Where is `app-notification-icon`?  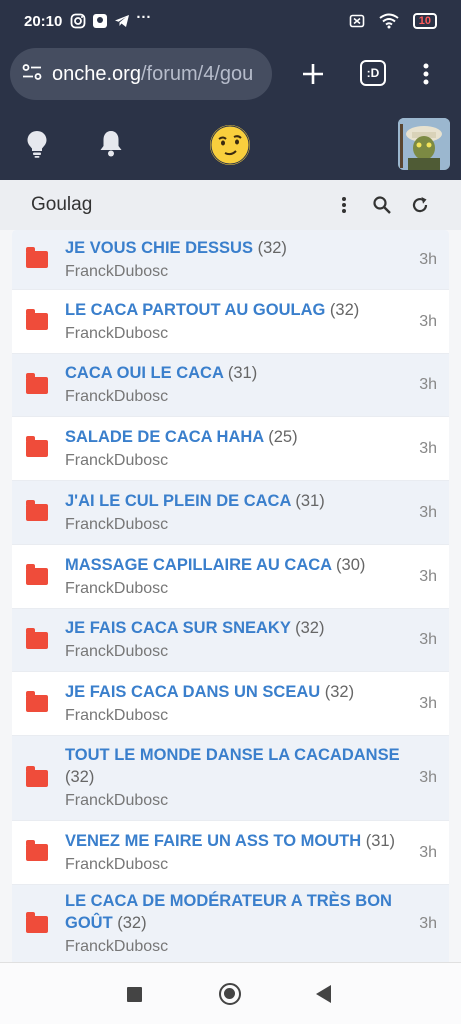 app-notification-icon is located at coordinates (100, 21).